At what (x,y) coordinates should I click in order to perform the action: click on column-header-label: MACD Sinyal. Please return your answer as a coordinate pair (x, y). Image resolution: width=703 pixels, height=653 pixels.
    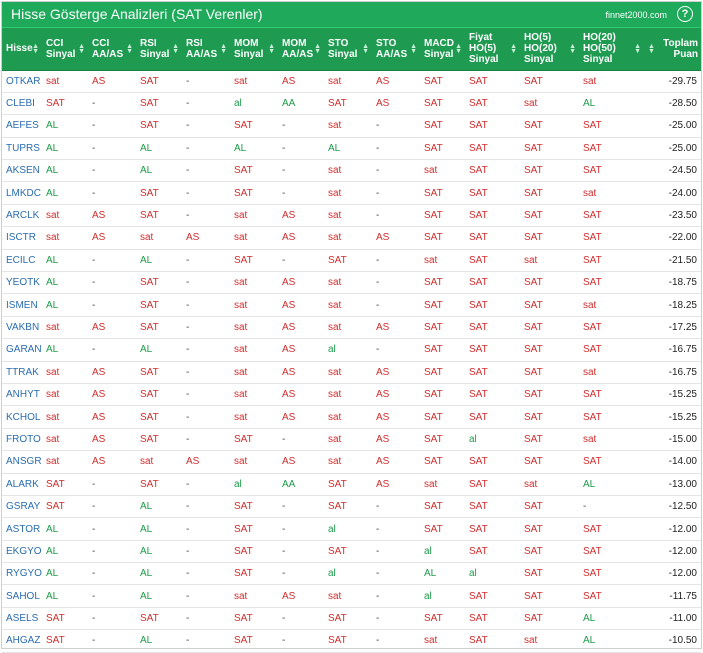
    Looking at the image, I should click on (439, 48).